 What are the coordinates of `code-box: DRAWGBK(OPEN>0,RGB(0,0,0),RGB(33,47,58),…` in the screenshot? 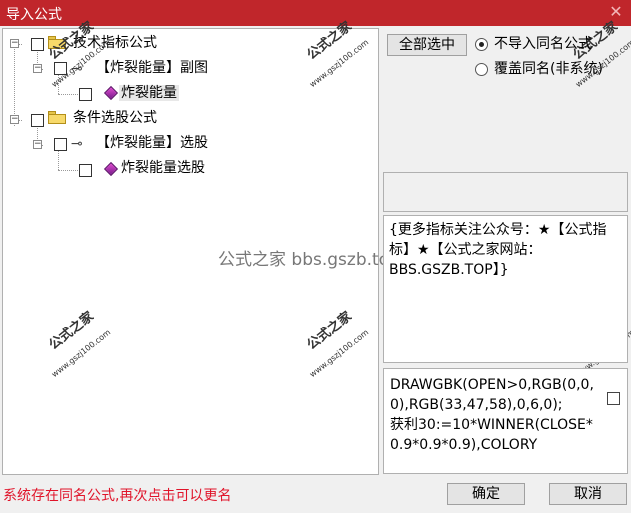 It's located at (505, 421).